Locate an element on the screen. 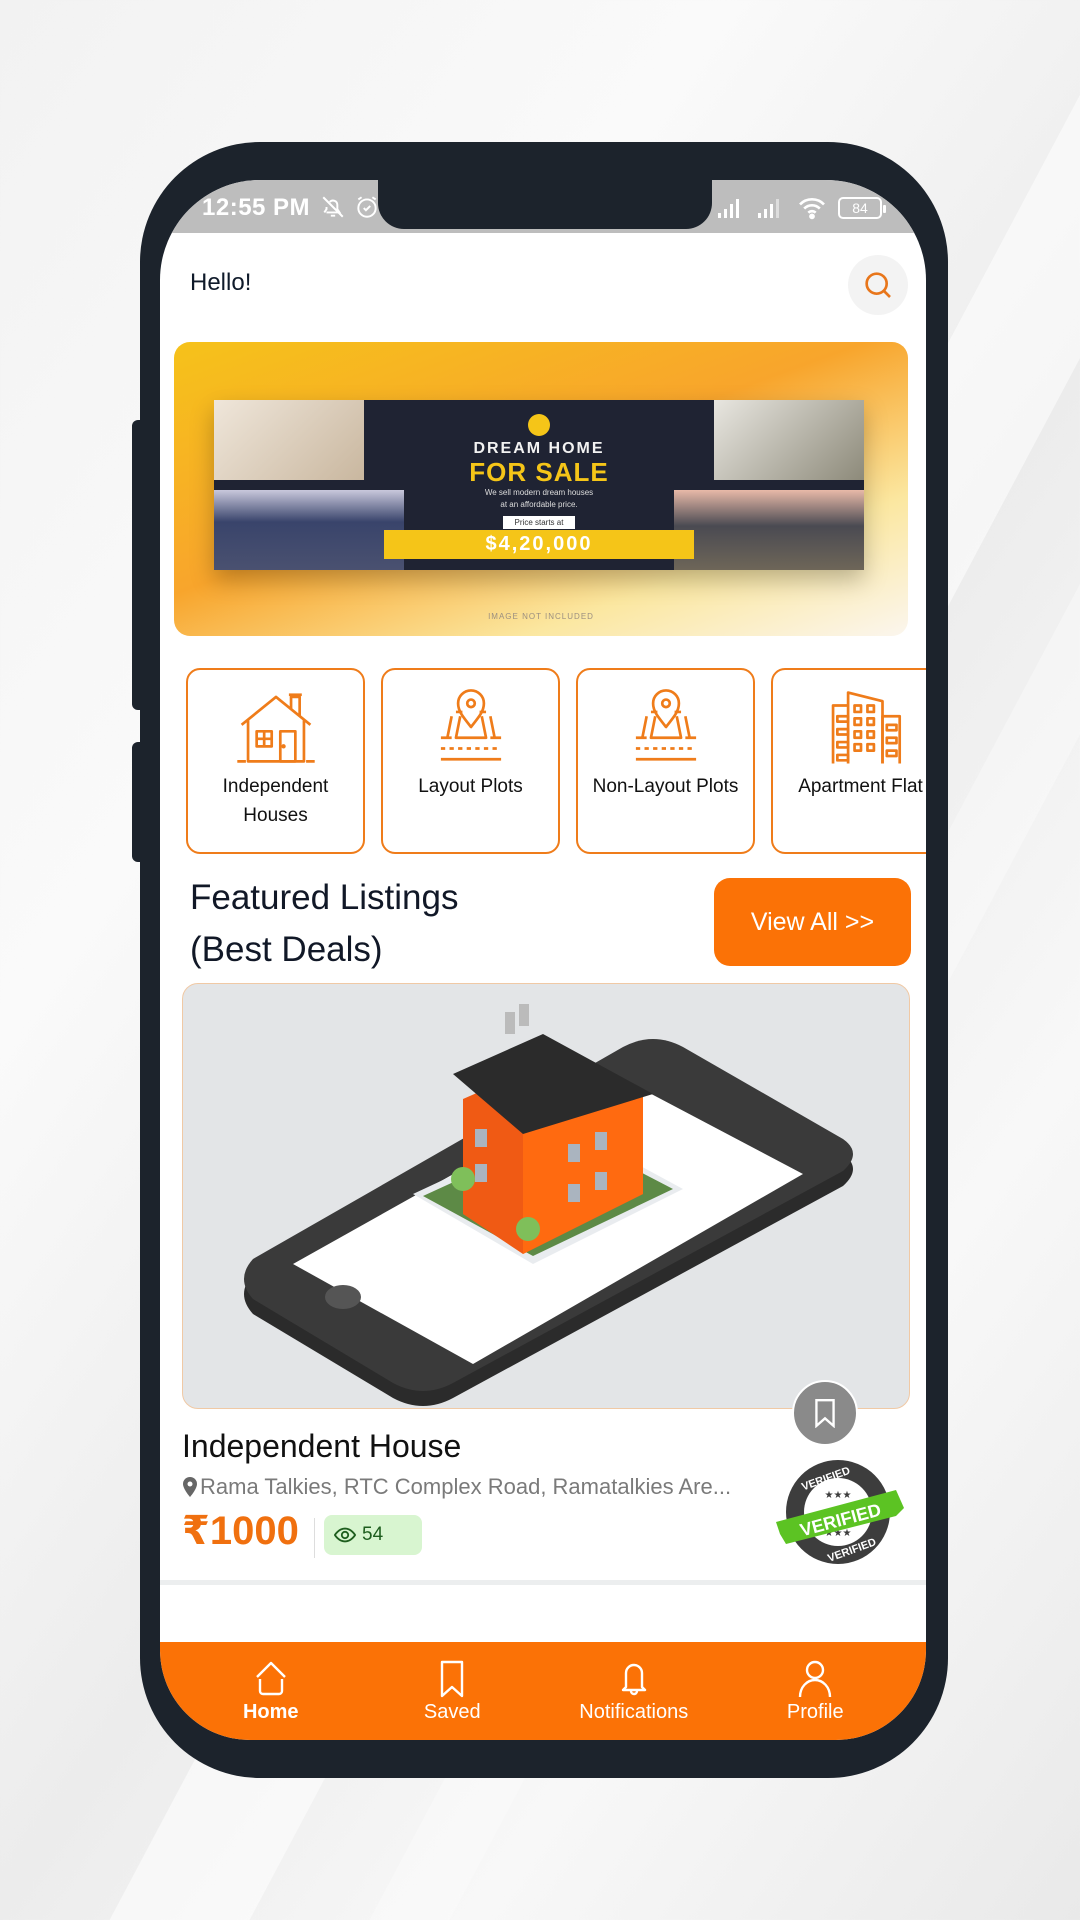  nav-notifications: Notifications is located at coordinates (634, 1691).